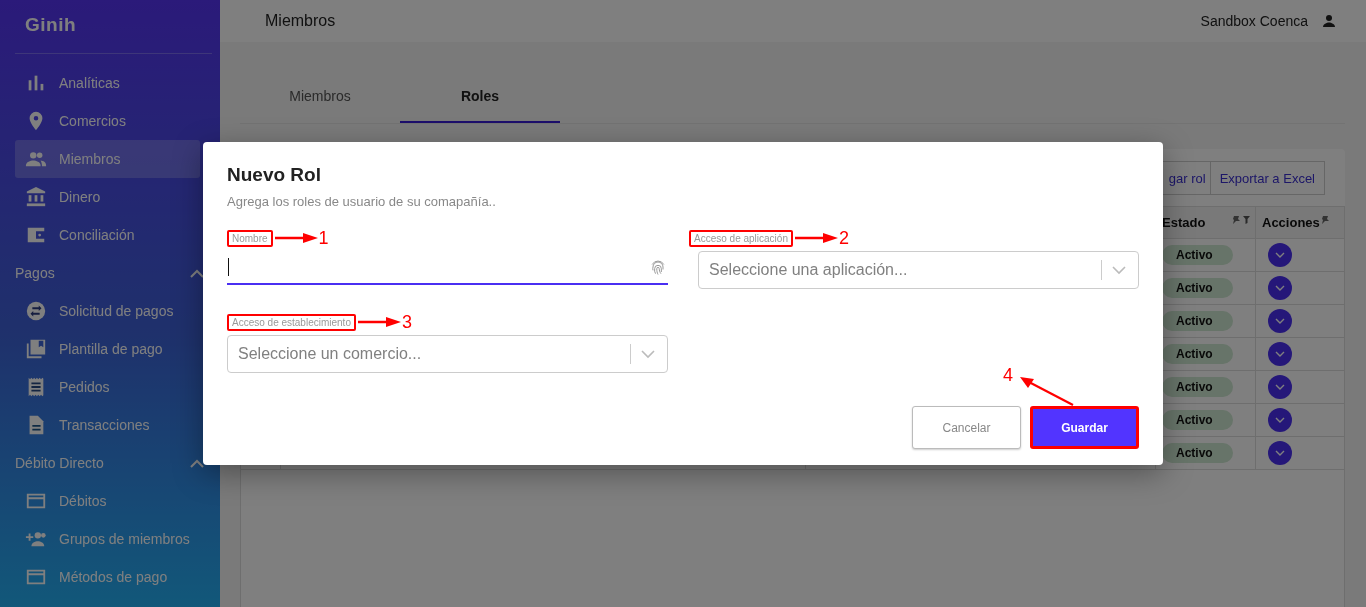 The height and width of the screenshot is (607, 1366). I want to click on dialog-subtitle: Agrega los roles de usuario de su comapañía.., so click(362, 201).